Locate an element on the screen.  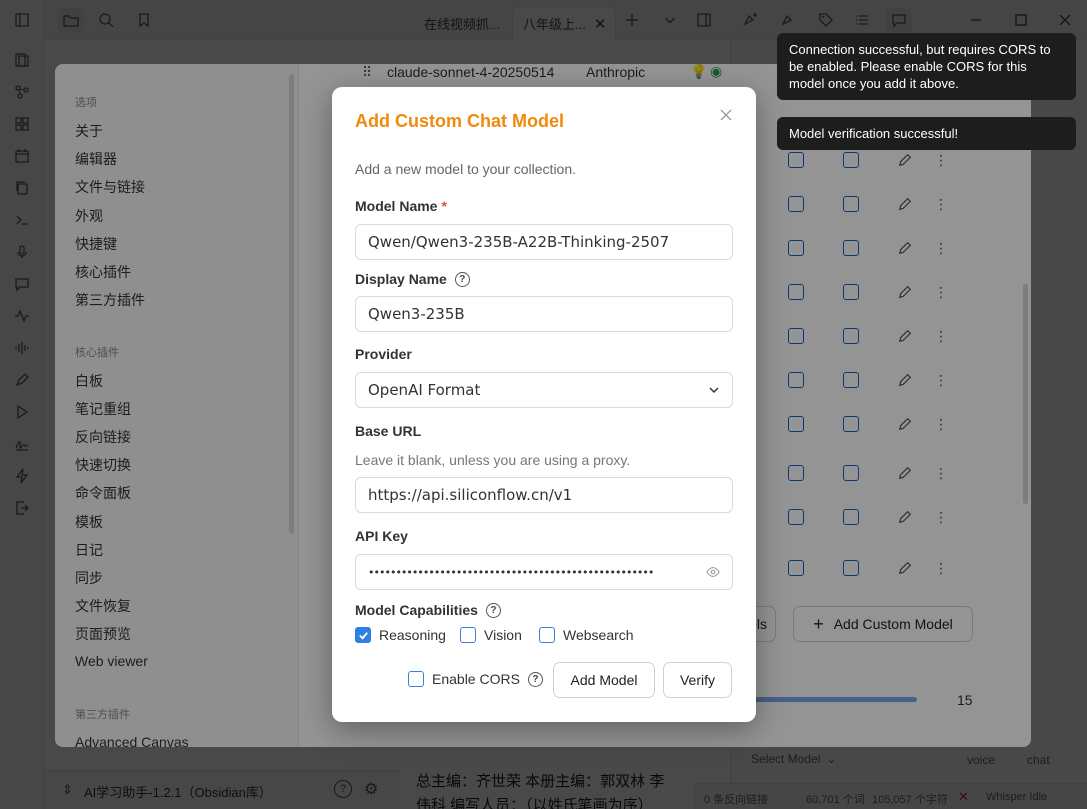
base-url-input: https://api.siliconflow.cn/v1 is located at coordinates (544, 495).